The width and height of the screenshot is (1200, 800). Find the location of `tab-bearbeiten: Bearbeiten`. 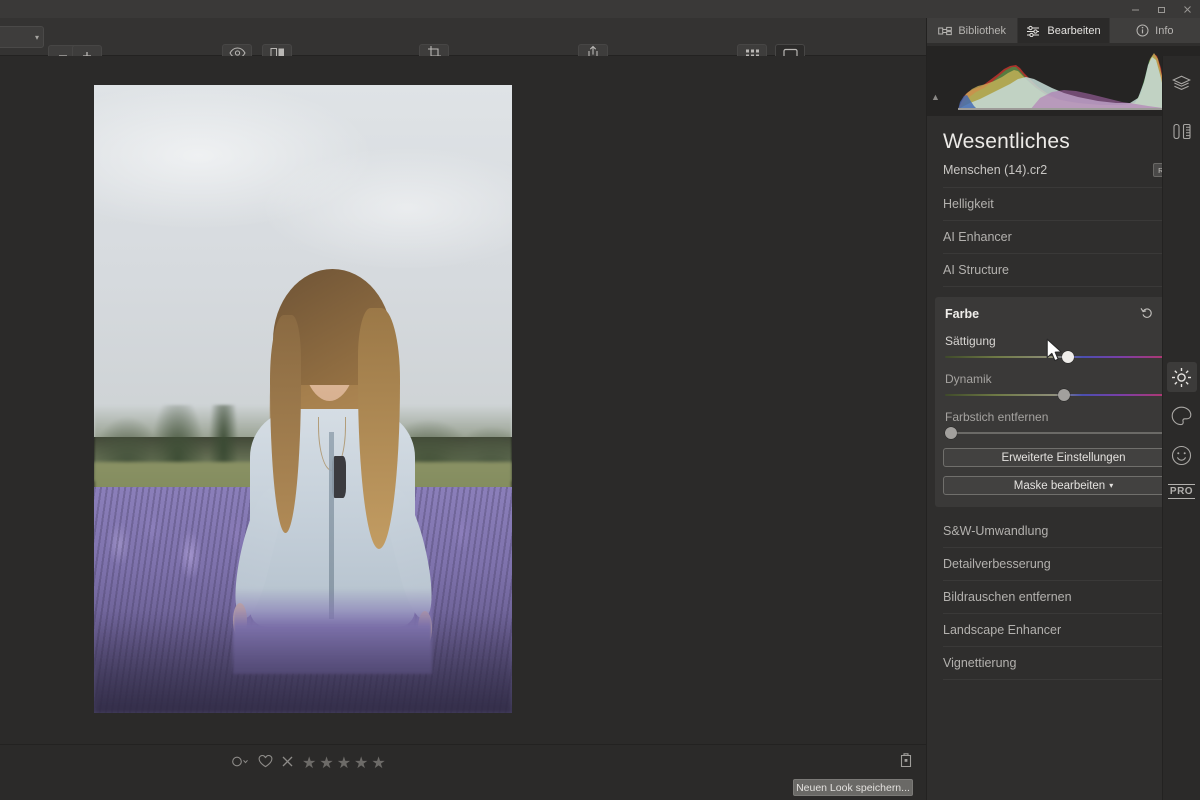

tab-bearbeiten: Bearbeiten is located at coordinates (1064, 30).